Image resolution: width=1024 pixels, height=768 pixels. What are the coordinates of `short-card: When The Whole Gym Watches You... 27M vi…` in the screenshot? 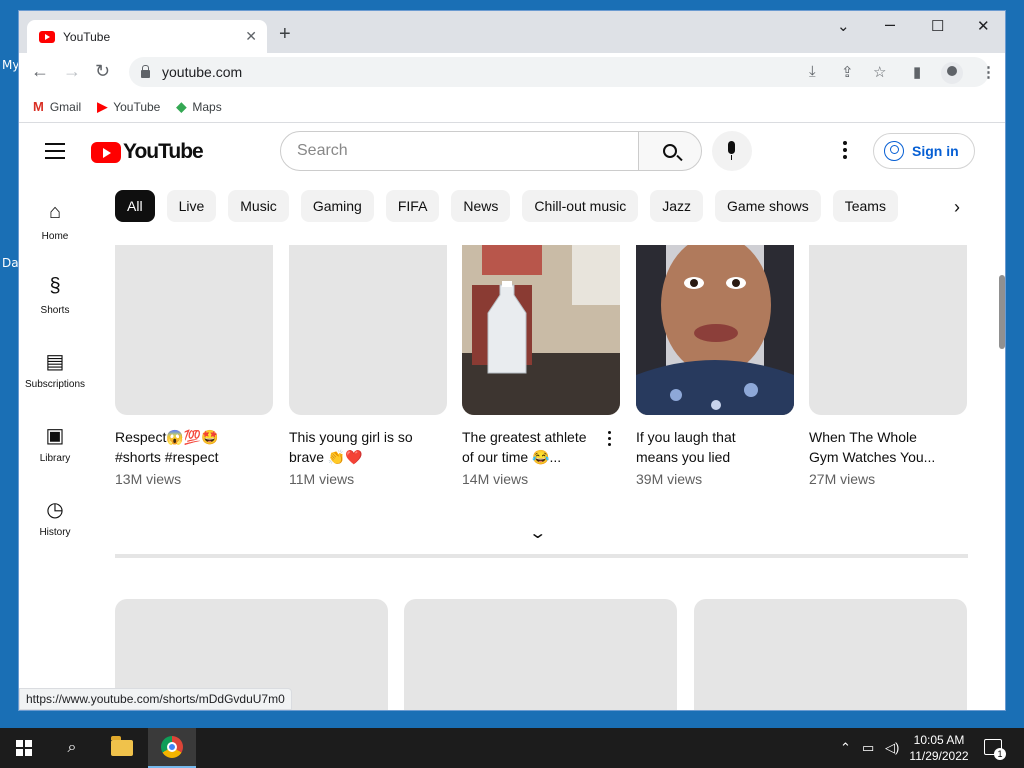 It's located at (888, 366).